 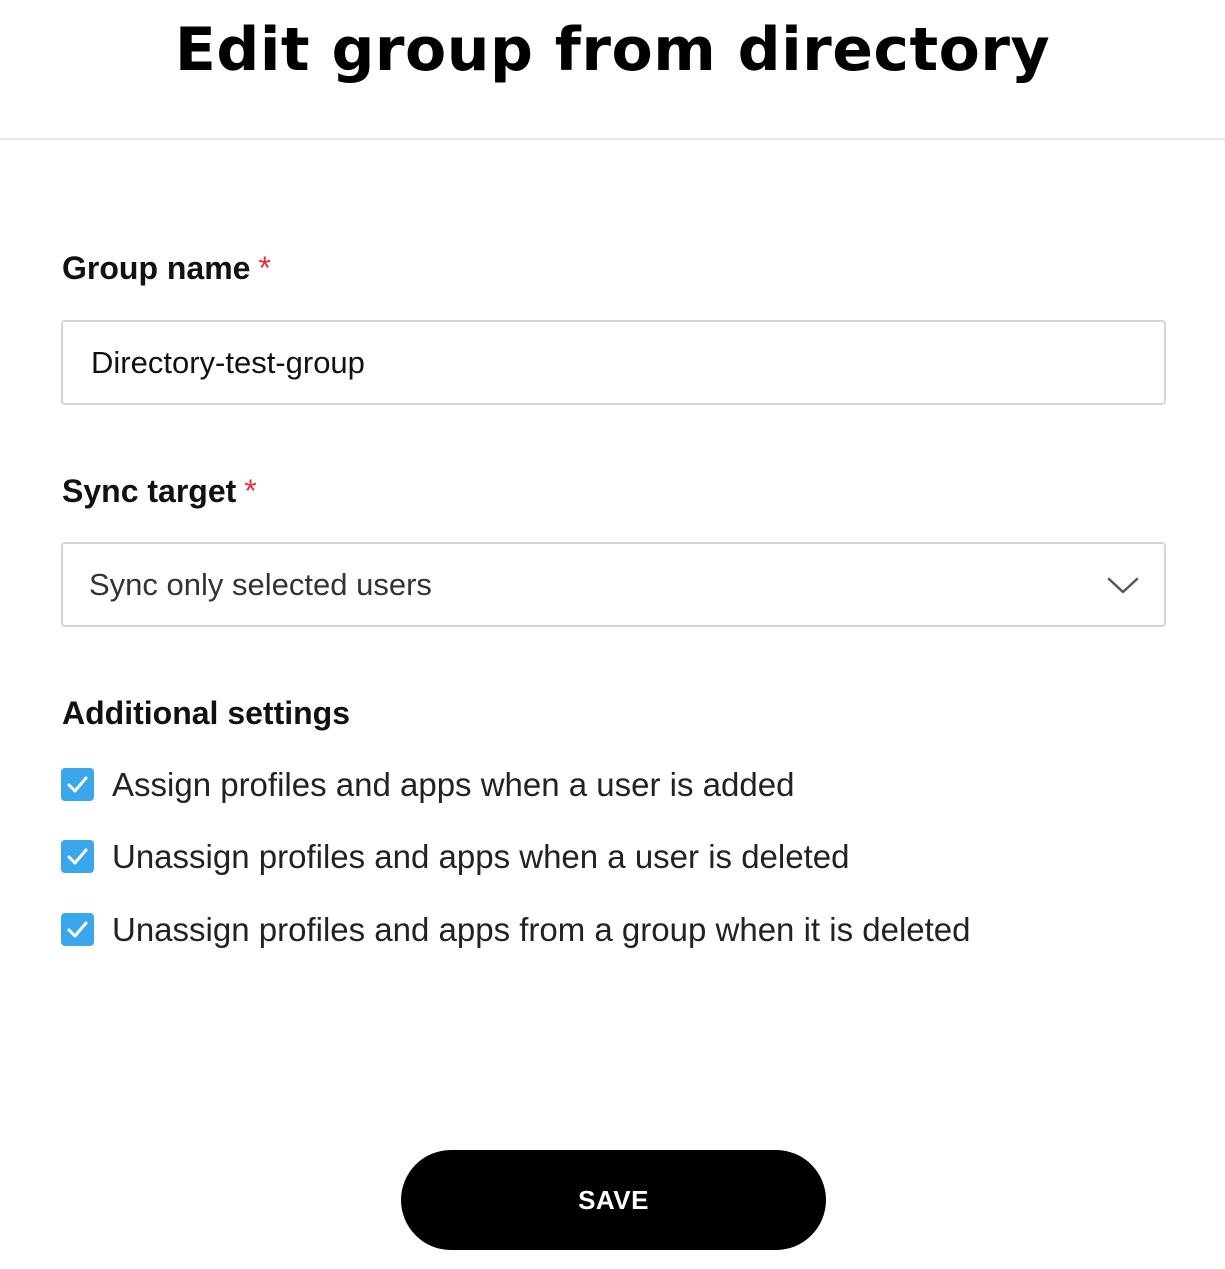 What do you see at coordinates (260, 584) in the screenshot?
I see `sync-target-selected-value: Sync only selected users` at bounding box center [260, 584].